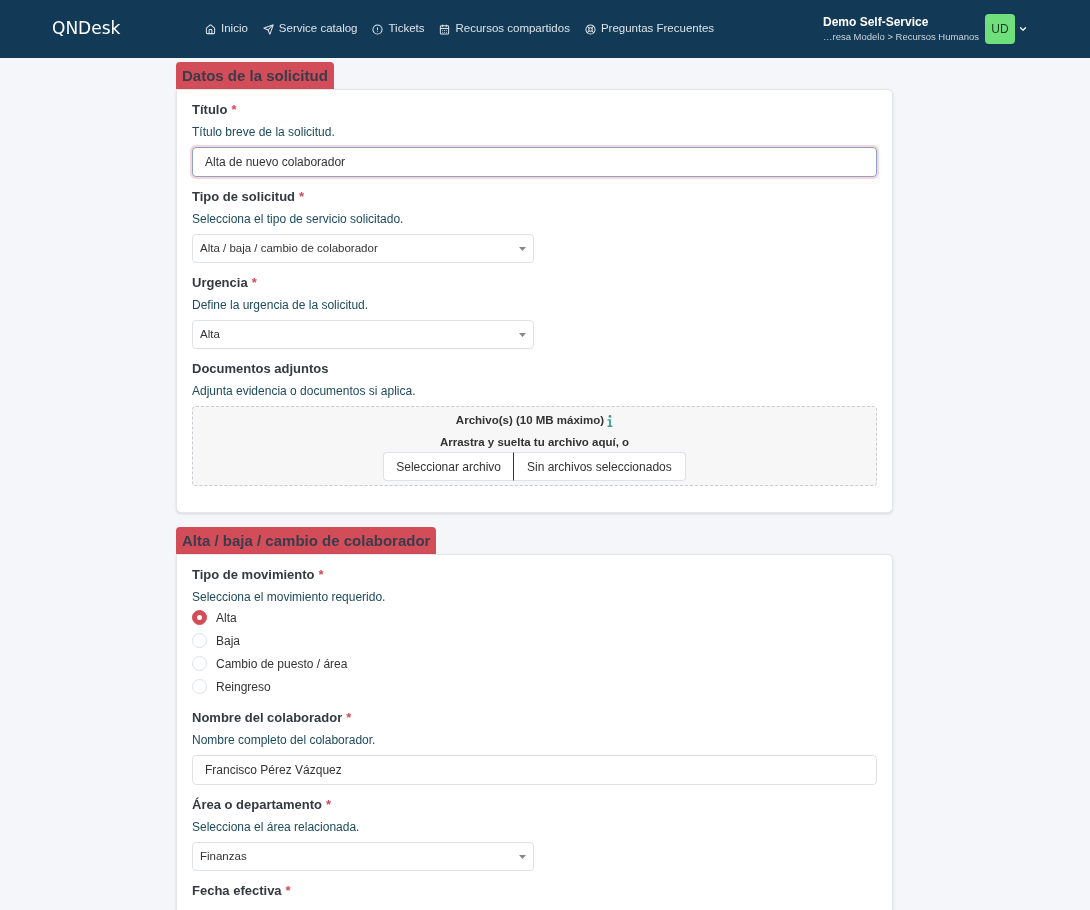  I want to click on field-label: Área o departamento *, so click(262, 805).